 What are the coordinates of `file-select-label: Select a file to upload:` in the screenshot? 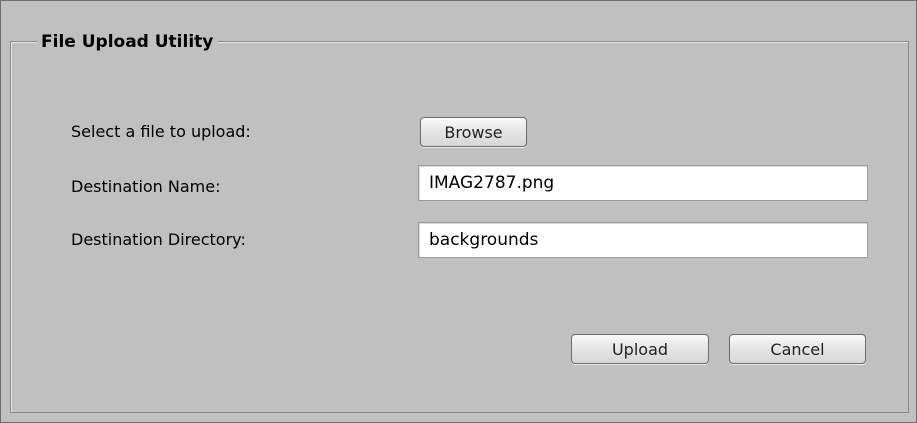 It's located at (161, 131).